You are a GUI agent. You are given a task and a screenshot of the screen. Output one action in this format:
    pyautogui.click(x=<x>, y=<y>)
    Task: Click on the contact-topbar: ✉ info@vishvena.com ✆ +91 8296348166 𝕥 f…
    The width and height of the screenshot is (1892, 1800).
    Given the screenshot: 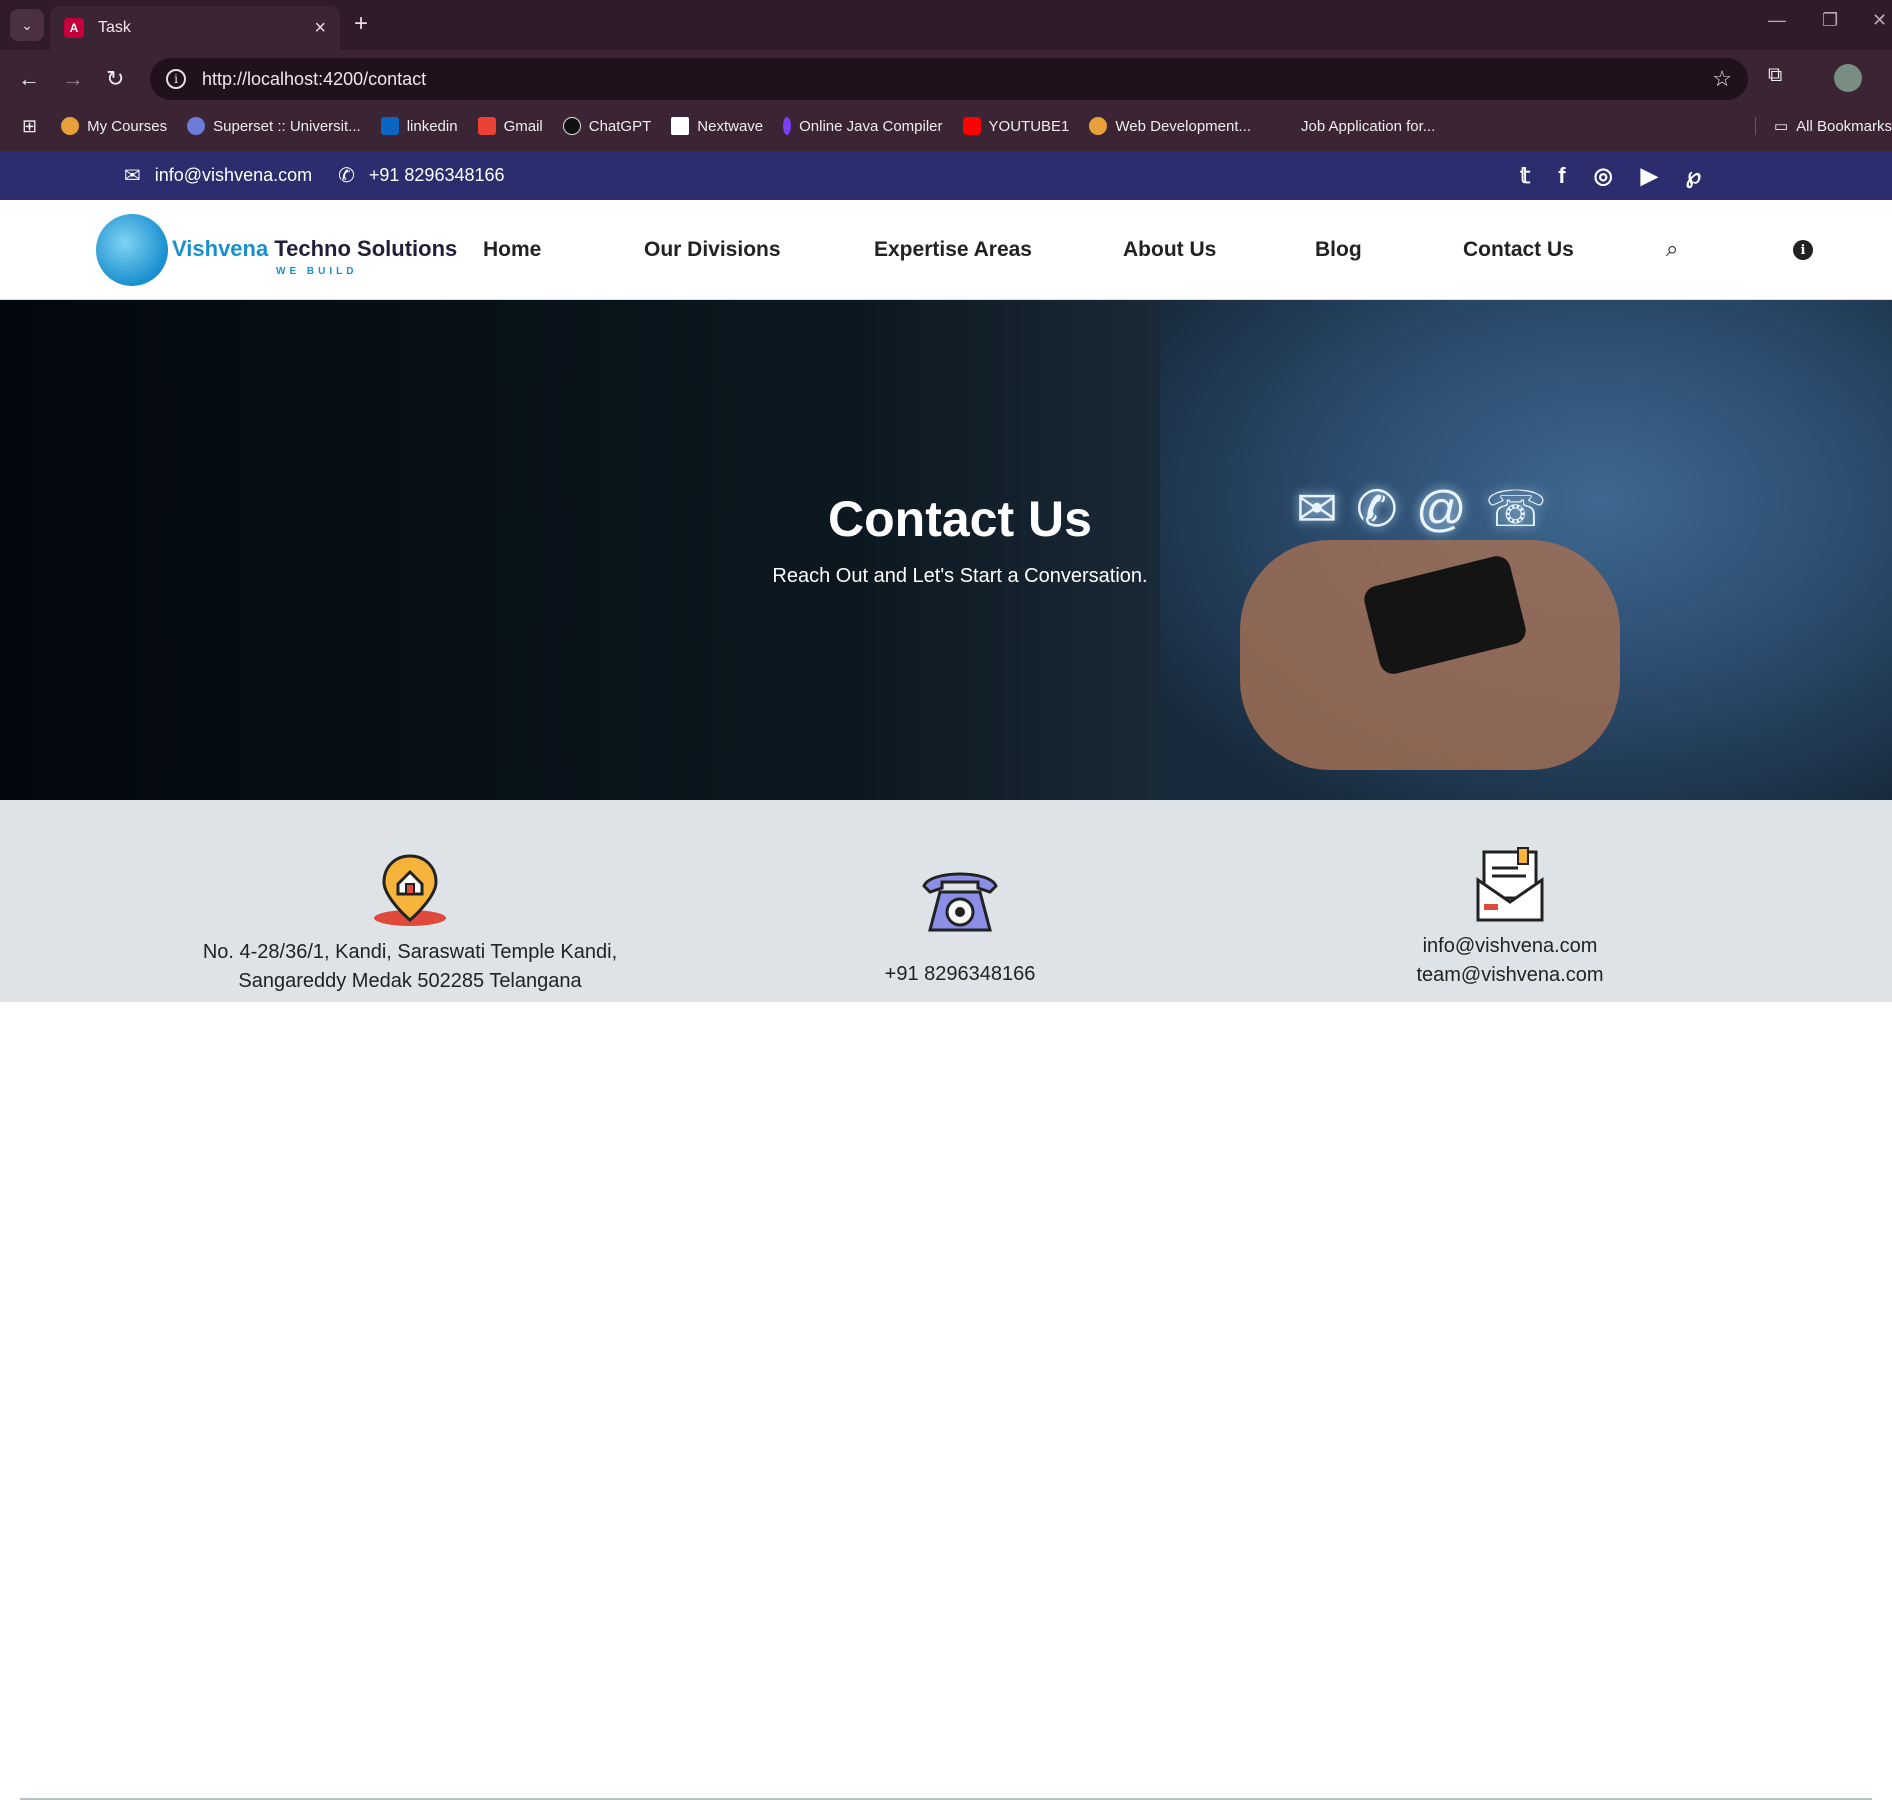 What is the action you would take?
    pyautogui.click(x=946, y=175)
    